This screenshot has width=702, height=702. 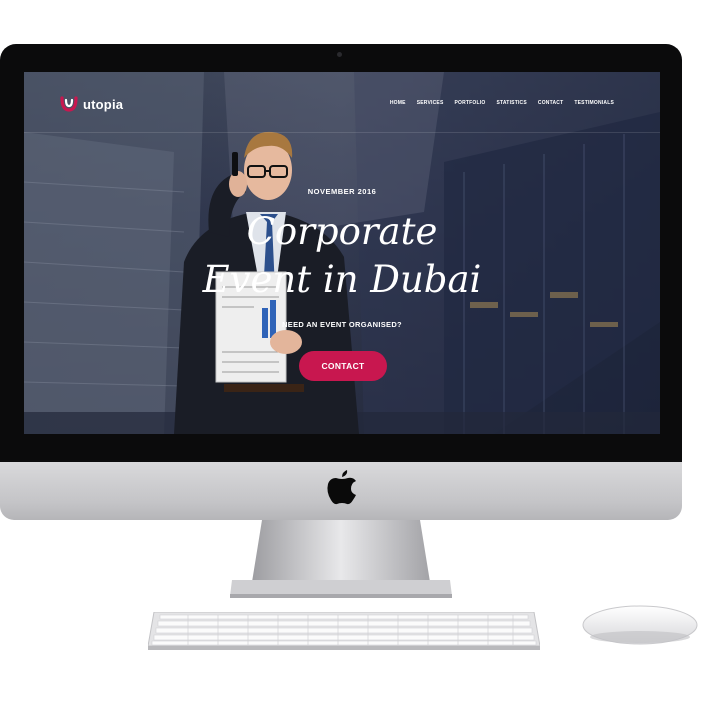 I want to click on keyboard, so click(x=344, y=631).